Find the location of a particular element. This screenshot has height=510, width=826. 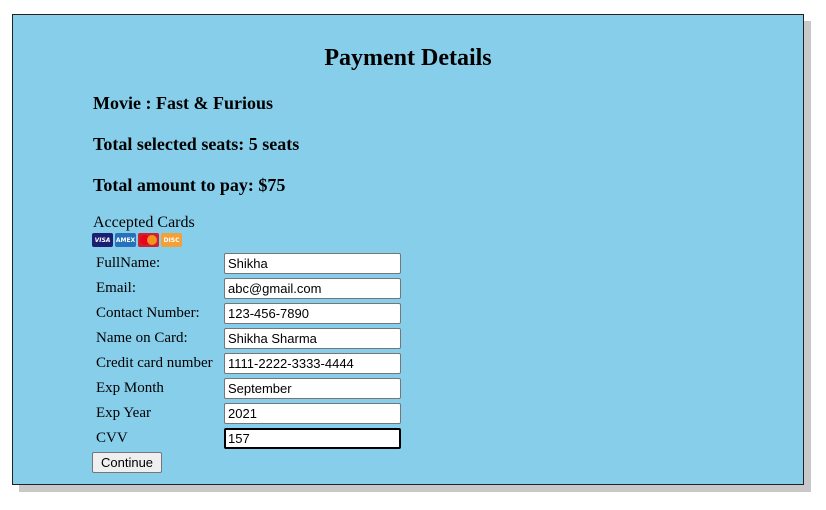

exp-month-row: Exp Month is located at coordinates (256, 389).